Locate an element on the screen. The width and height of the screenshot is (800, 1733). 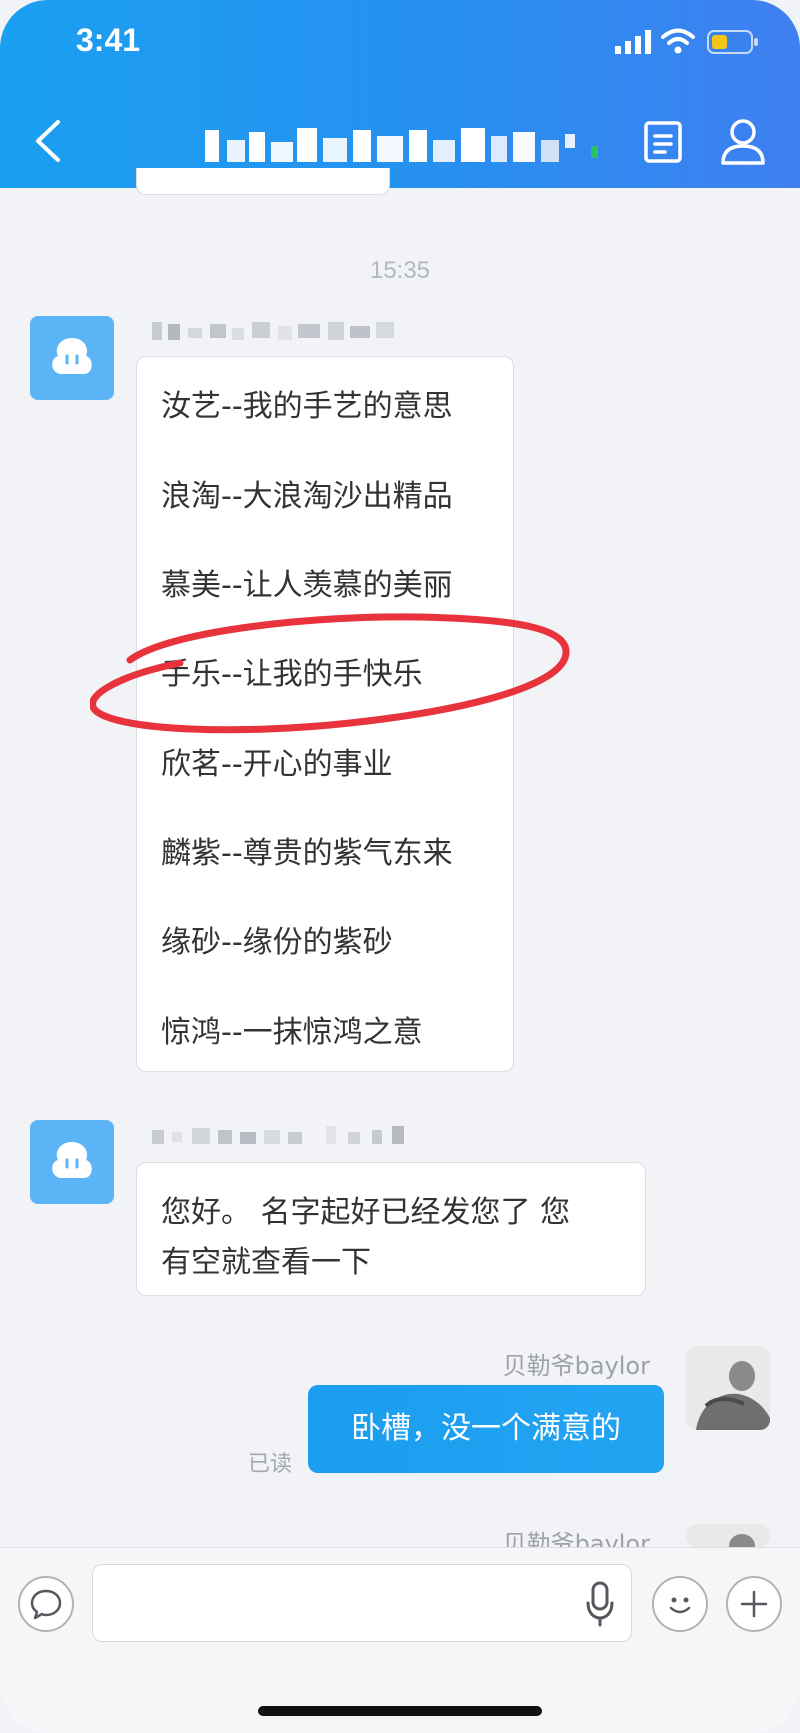
microphone-icon is located at coordinates (600, 1604).